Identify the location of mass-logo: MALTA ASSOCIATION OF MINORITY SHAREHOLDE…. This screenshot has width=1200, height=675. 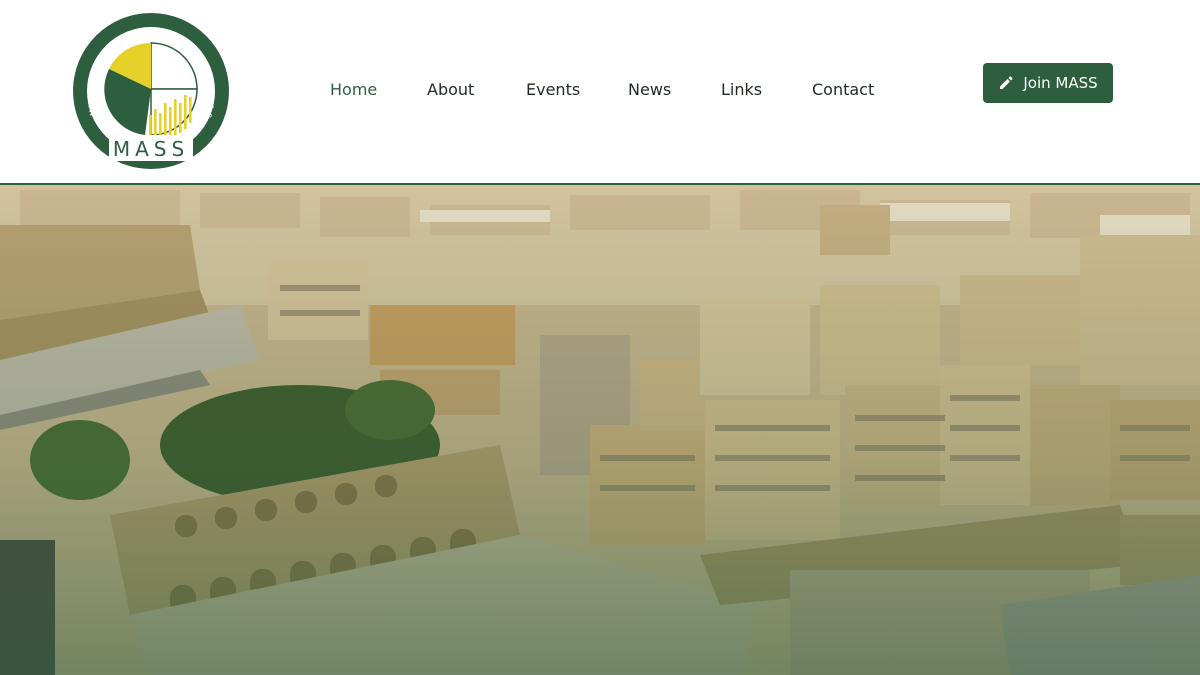
(151, 91).